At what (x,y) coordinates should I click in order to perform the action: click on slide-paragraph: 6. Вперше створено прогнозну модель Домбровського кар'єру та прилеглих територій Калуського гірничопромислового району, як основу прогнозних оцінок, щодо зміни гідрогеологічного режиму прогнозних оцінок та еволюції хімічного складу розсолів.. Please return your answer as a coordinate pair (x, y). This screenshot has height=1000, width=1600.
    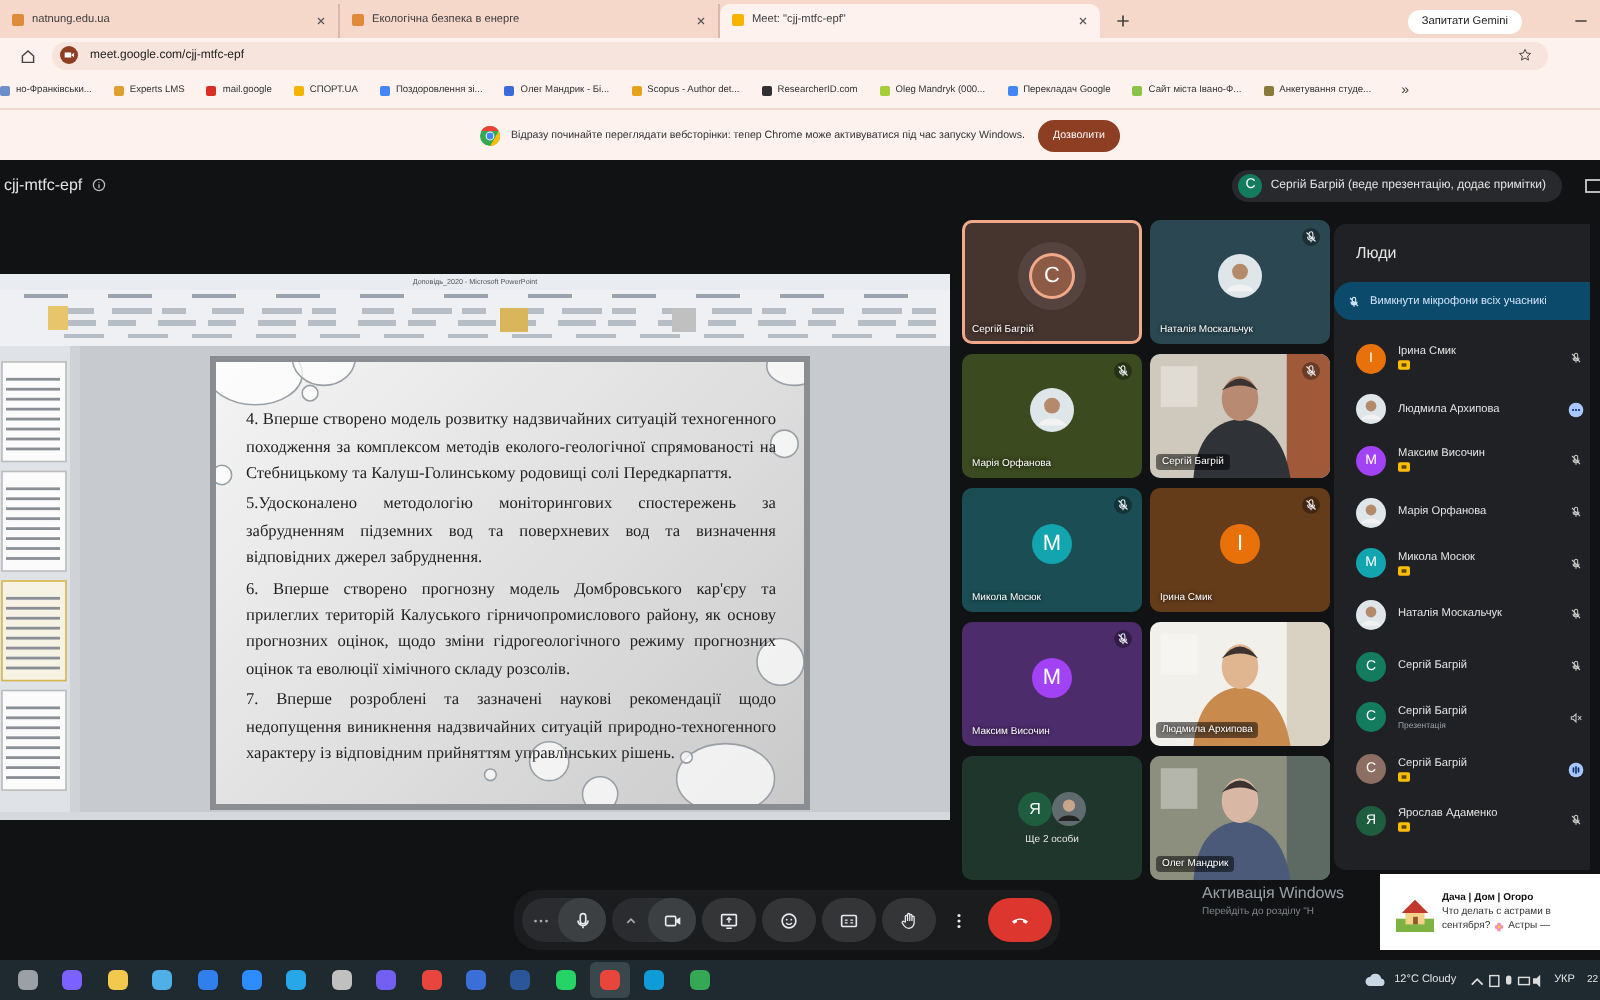
    Looking at the image, I should click on (511, 629).